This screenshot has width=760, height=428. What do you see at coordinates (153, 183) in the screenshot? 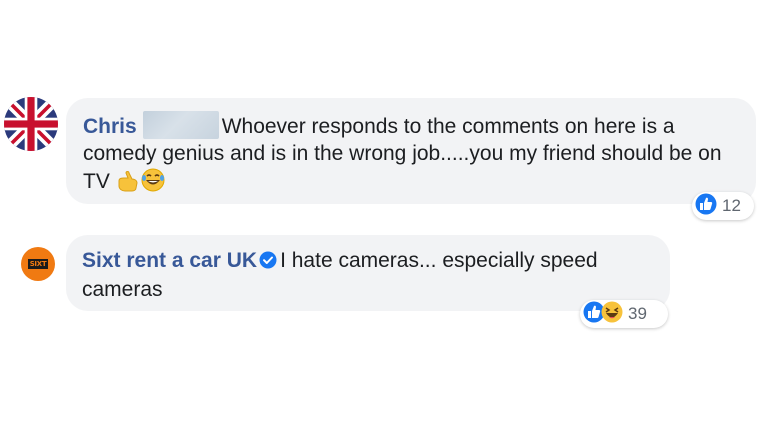
I see `laughing-tears-emoji-icon` at bounding box center [153, 183].